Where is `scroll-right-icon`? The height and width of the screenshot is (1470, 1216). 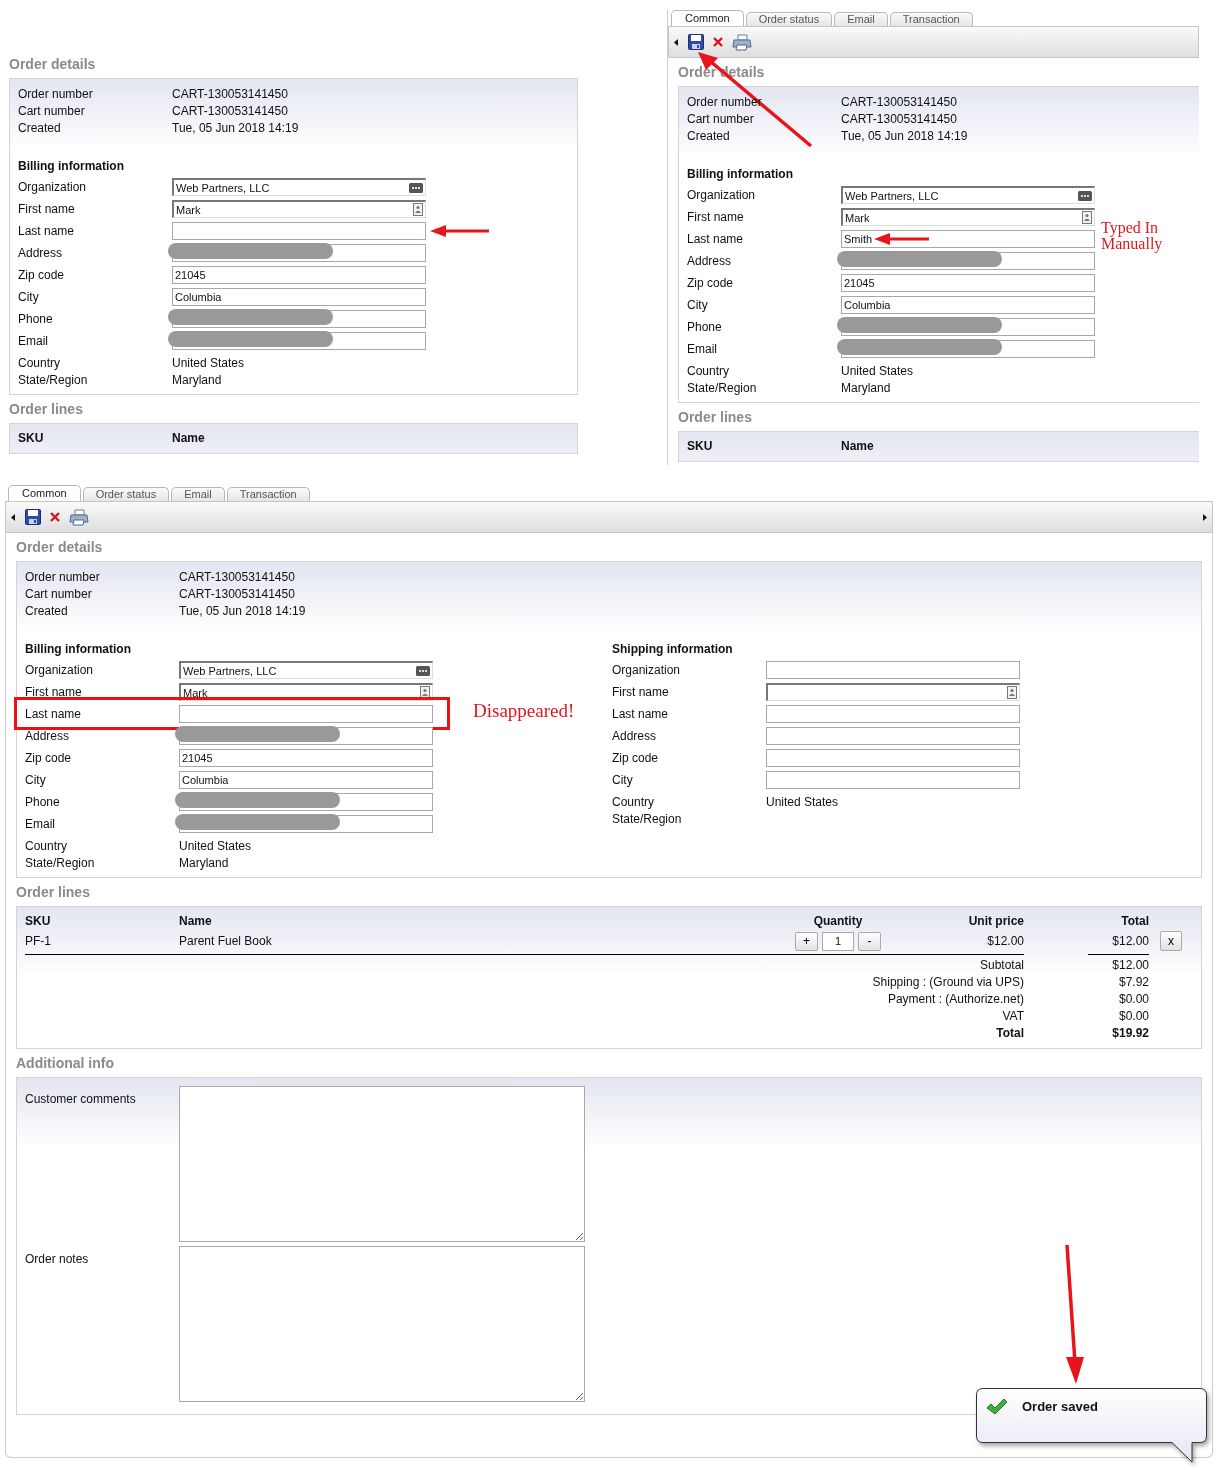
scroll-right-icon is located at coordinates (1205, 517).